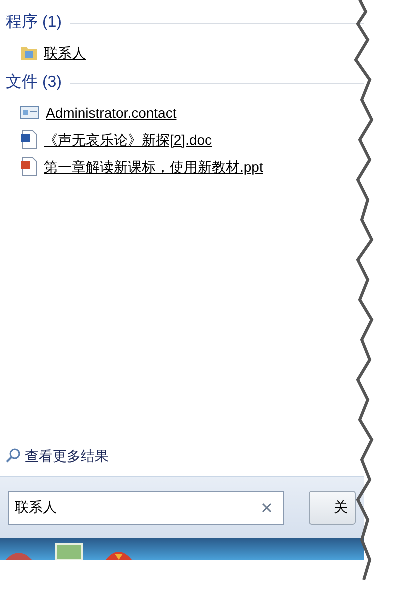 This screenshot has width=401, height=616. Describe the element at coordinates (34, 22) in the screenshot. I see `section-heading: 程序 (1)` at that location.